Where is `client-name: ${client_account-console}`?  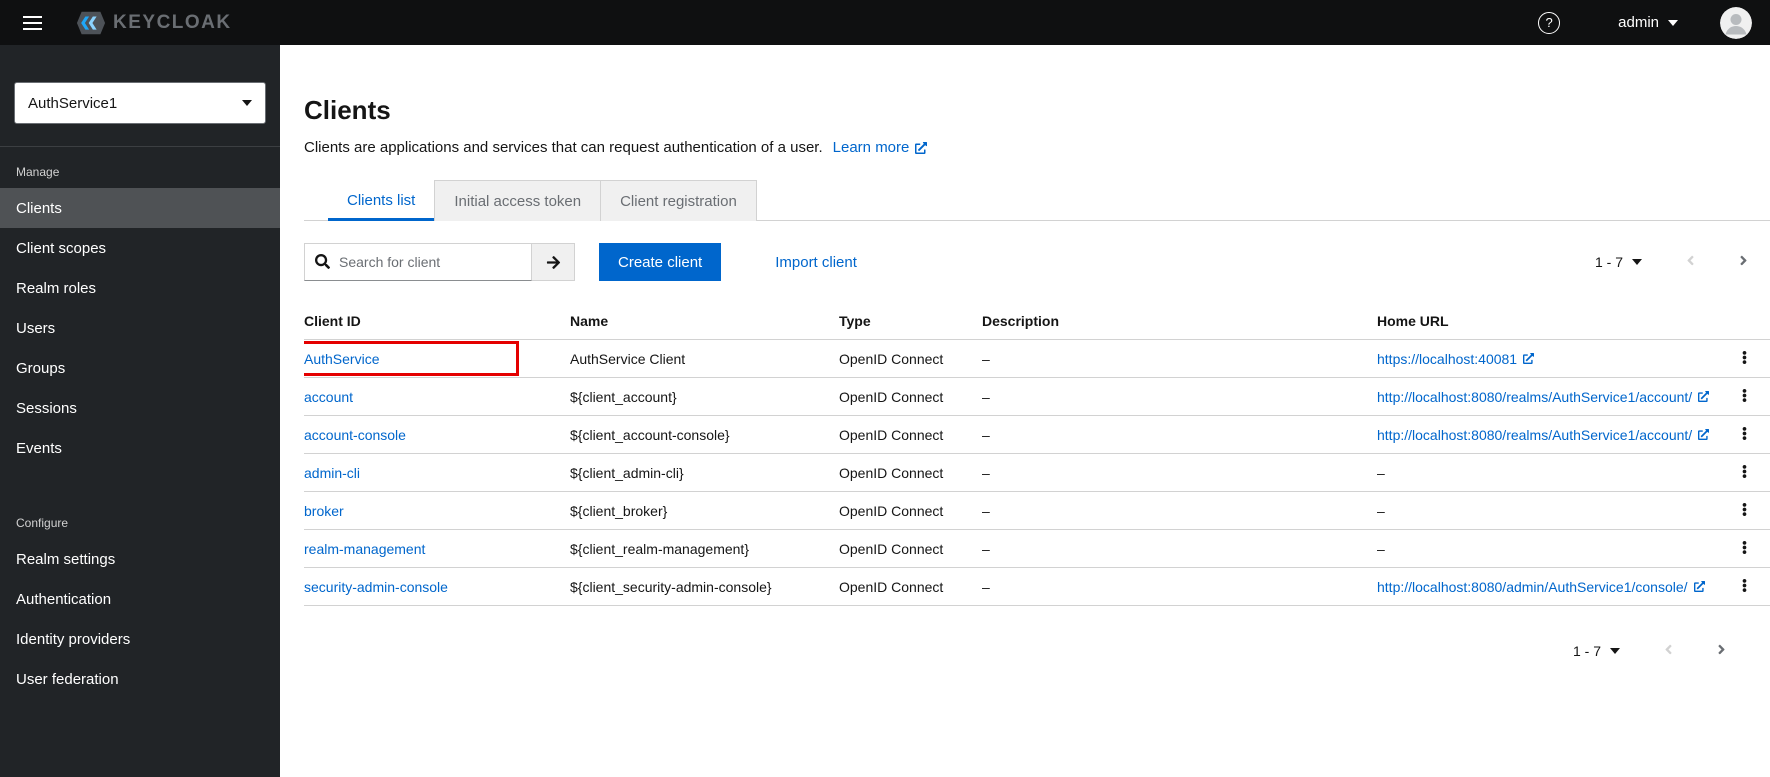 client-name: ${client_account-console} is located at coordinates (704, 434).